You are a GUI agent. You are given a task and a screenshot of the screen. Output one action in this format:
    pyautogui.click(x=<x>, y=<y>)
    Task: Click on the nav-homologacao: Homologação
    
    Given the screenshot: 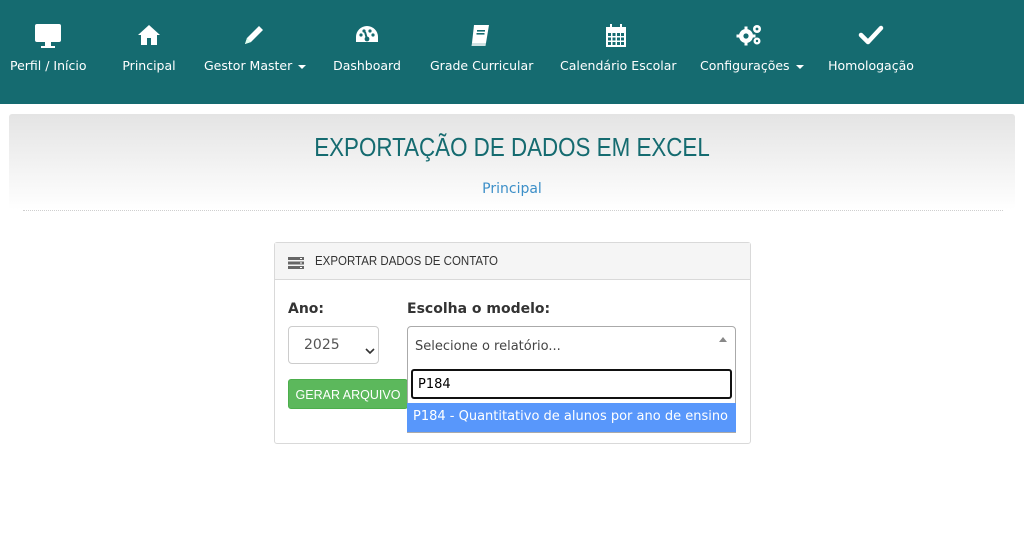 What is the action you would take?
    pyautogui.click(x=871, y=52)
    